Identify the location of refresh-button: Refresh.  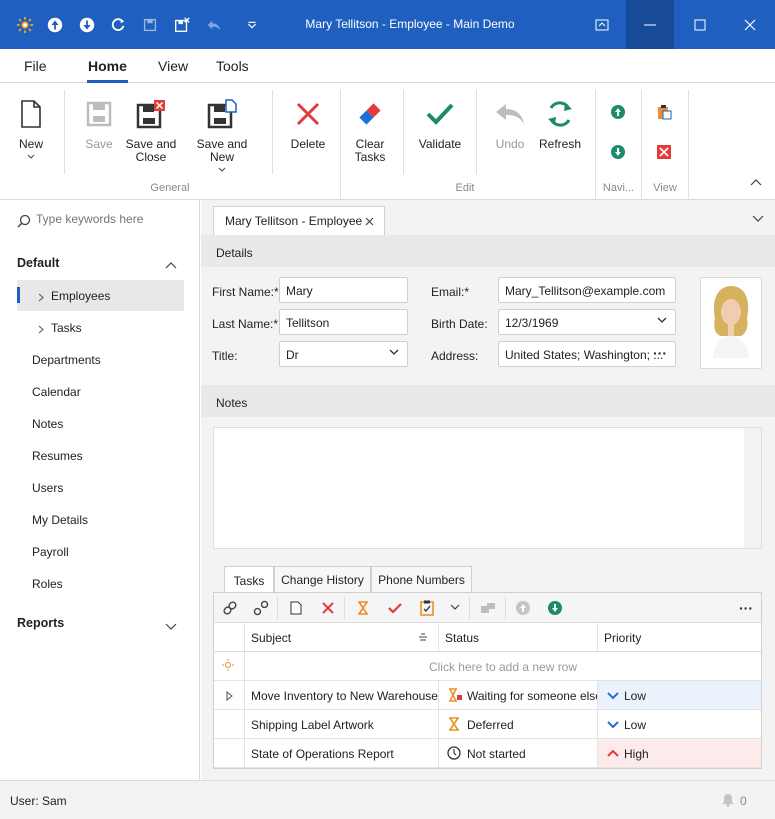
(560, 122).